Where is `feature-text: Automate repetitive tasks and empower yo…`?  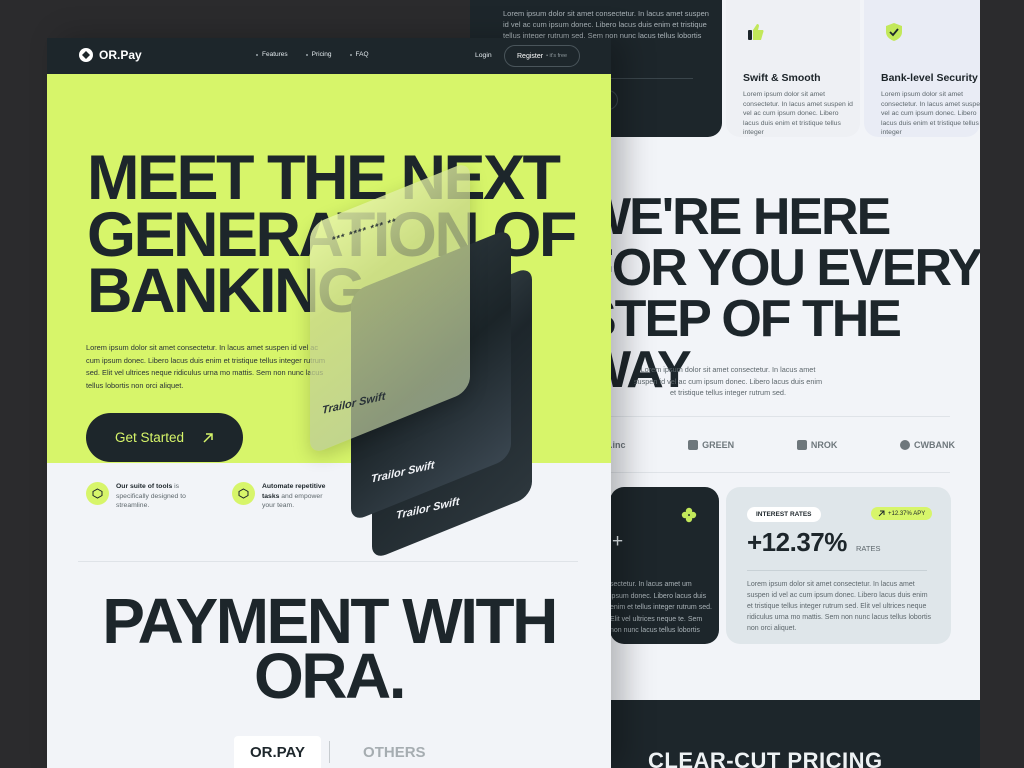 feature-text: Automate repetitive tasks and empower yo… is located at coordinates (294, 496).